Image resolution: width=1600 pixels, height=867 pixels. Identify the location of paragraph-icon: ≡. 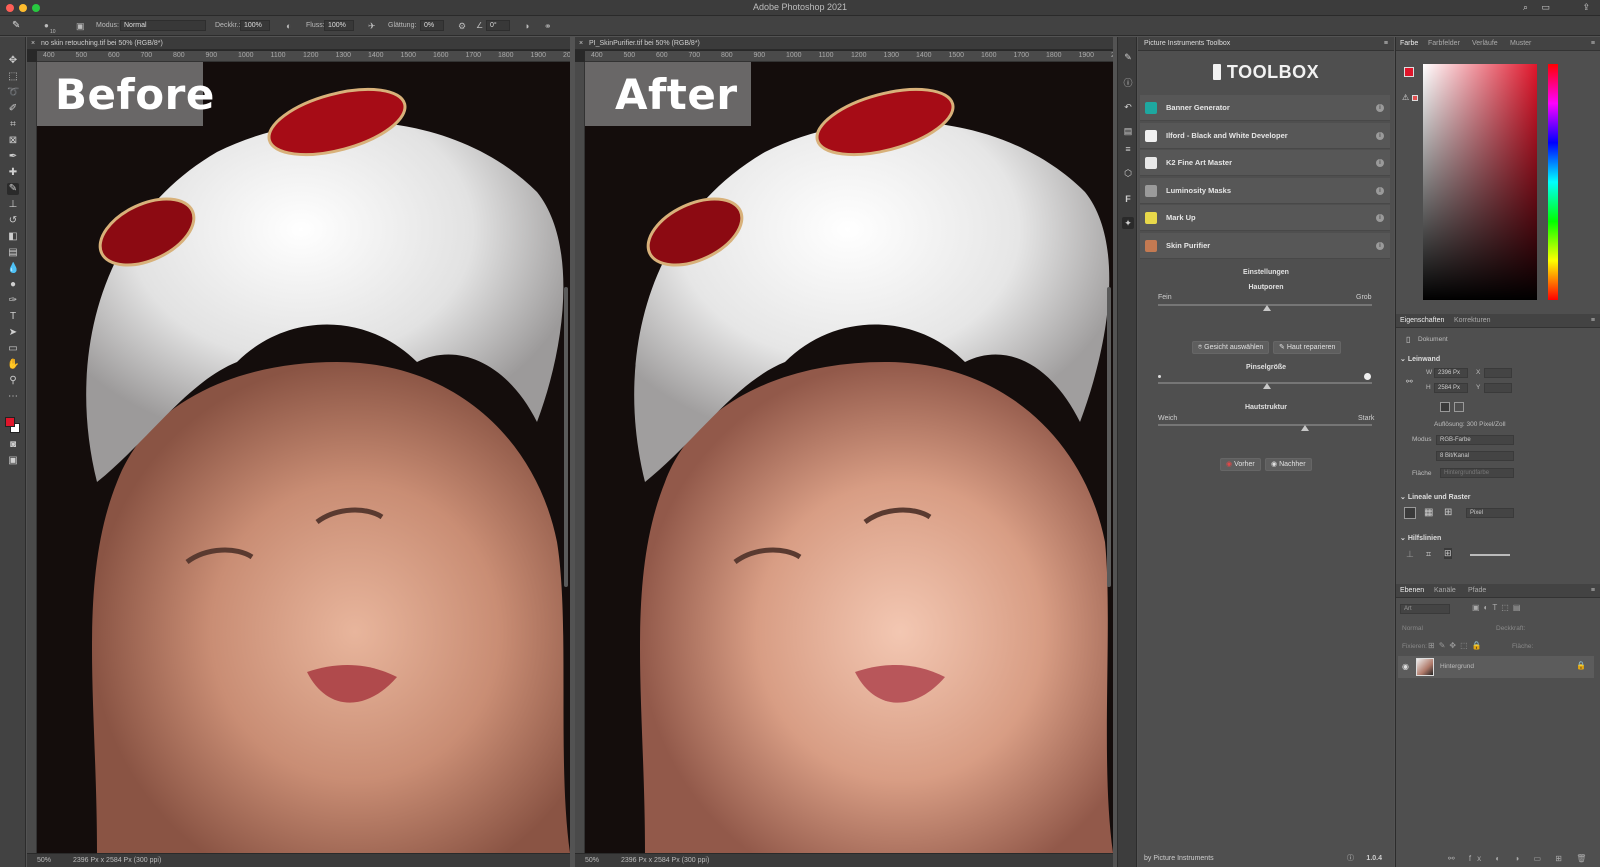
(1128, 149).